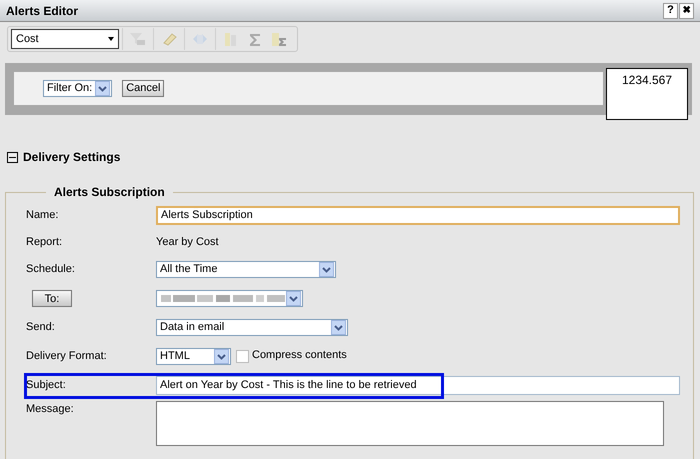 The width and height of the screenshot is (700, 459). What do you see at coordinates (252, 327) in the screenshot?
I see `send-select: Data in email` at bounding box center [252, 327].